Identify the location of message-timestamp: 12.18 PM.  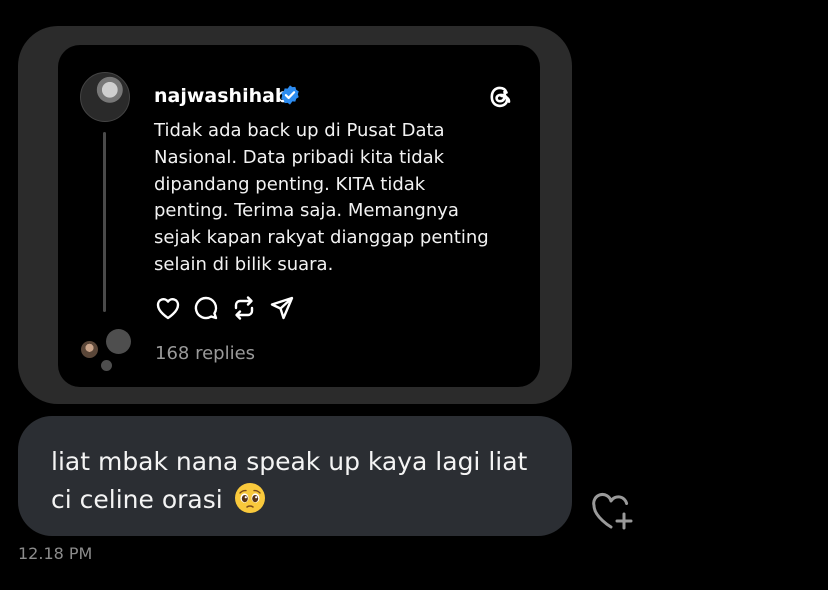
(55, 553).